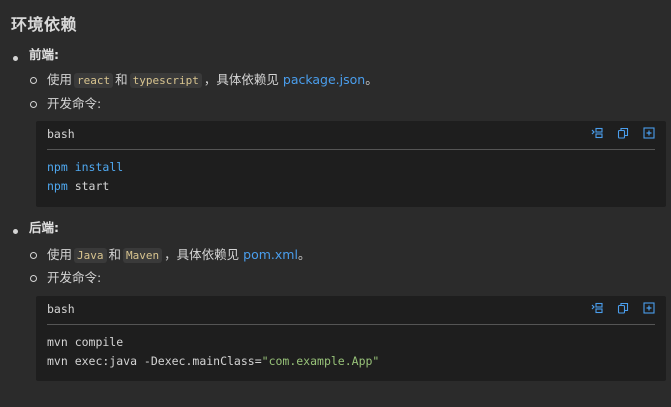 This screenshot has height=407, width=671. What do you see at coordinates (15, 58) in the screenshot?
I see `bullet-frontend` at bounding box center [15, 58].